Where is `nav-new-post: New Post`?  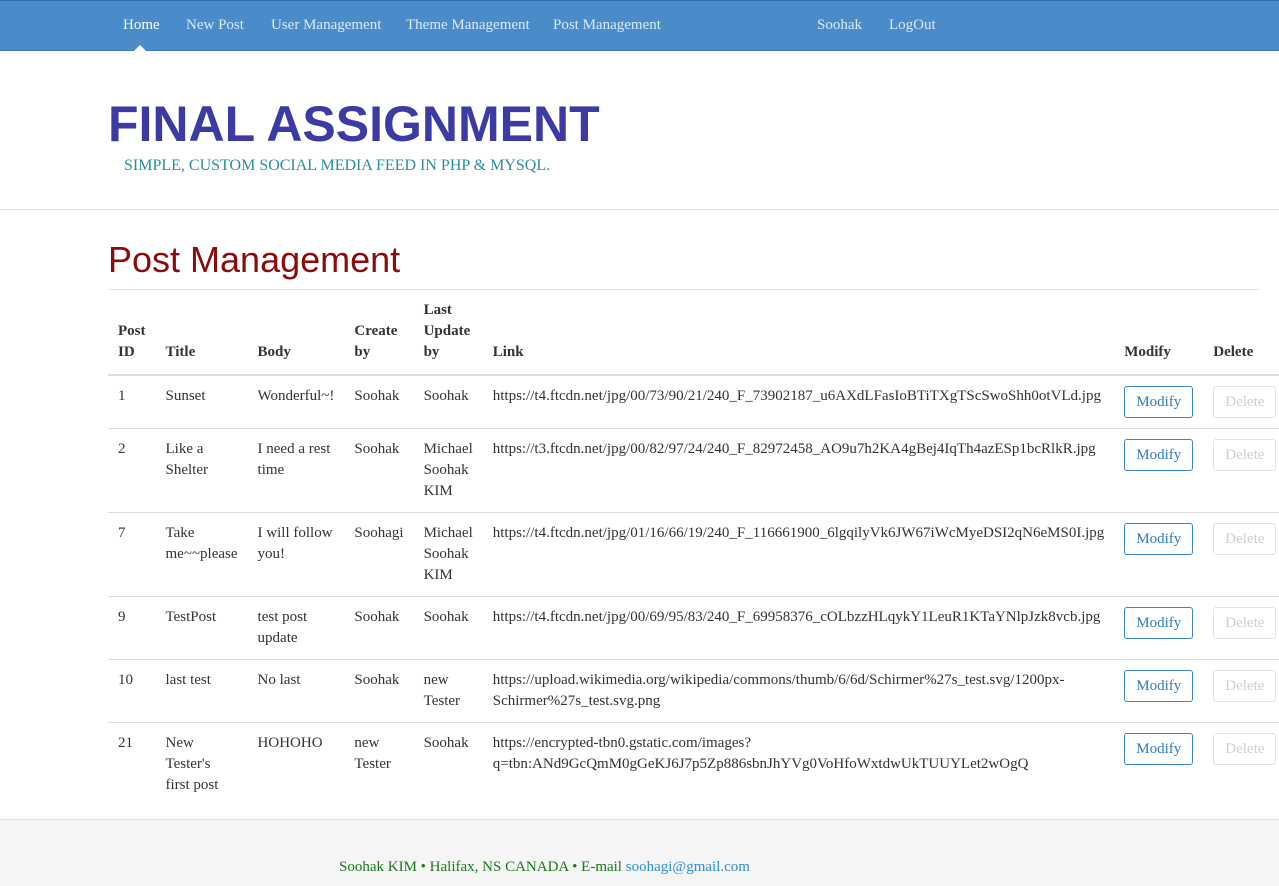 nav-new-post: New Post is located at coordinates (215, 25).